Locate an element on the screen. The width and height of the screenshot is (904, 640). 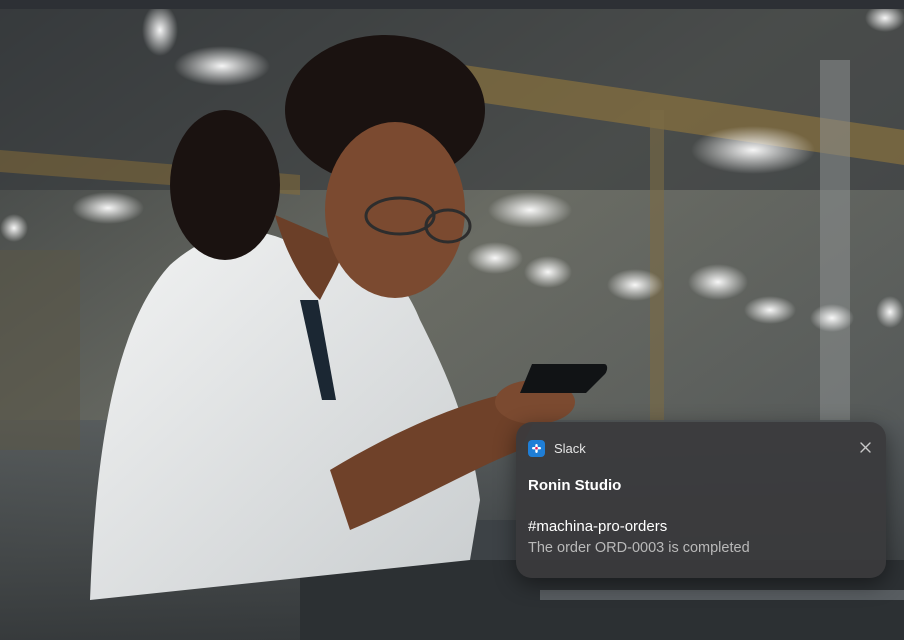
window-top-edge is located at coordinates (452, 4).